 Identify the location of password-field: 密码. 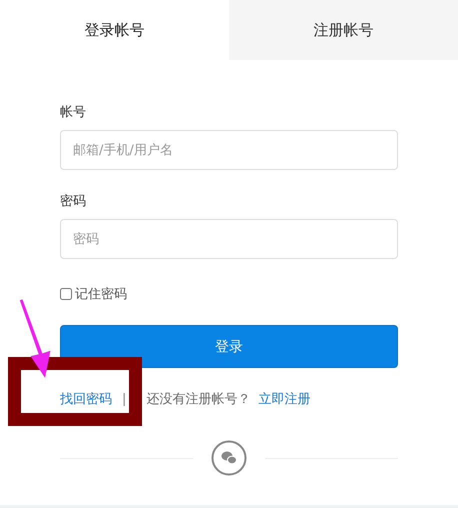
(229, 239).